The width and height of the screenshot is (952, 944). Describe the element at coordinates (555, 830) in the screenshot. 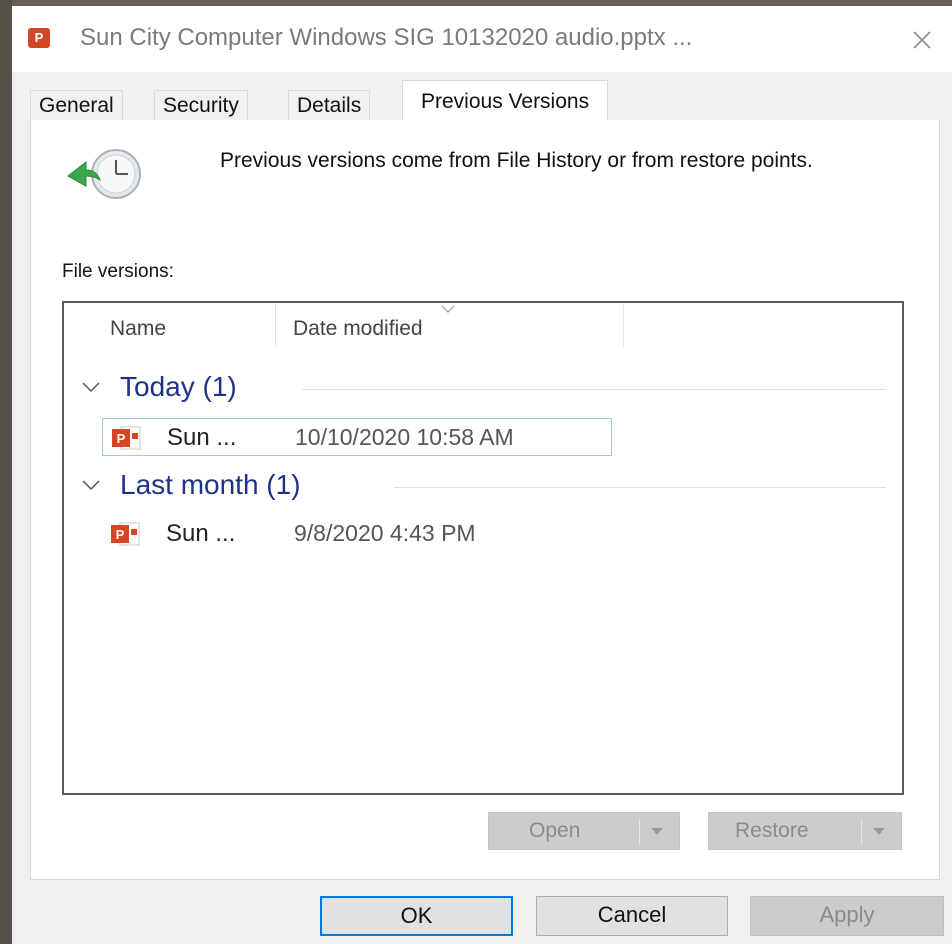

I see `open-button-label: Open` at that location.